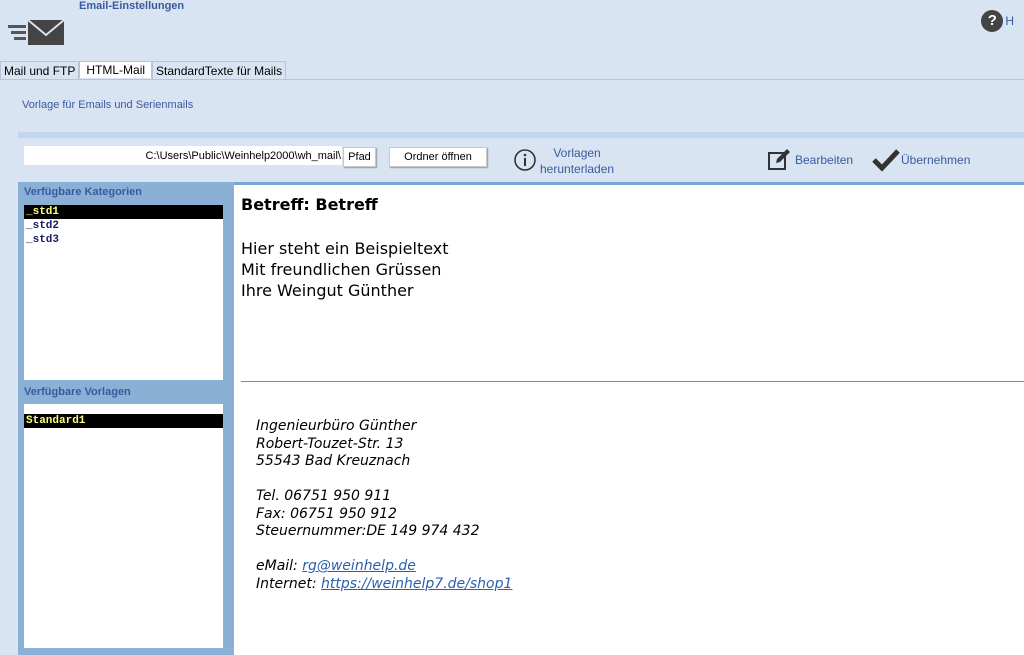 Image resolution: width=1024 pixels, height=655 pixels. I want to click on tab-mail-ftp: Mail und FTP, so click(40, 70).